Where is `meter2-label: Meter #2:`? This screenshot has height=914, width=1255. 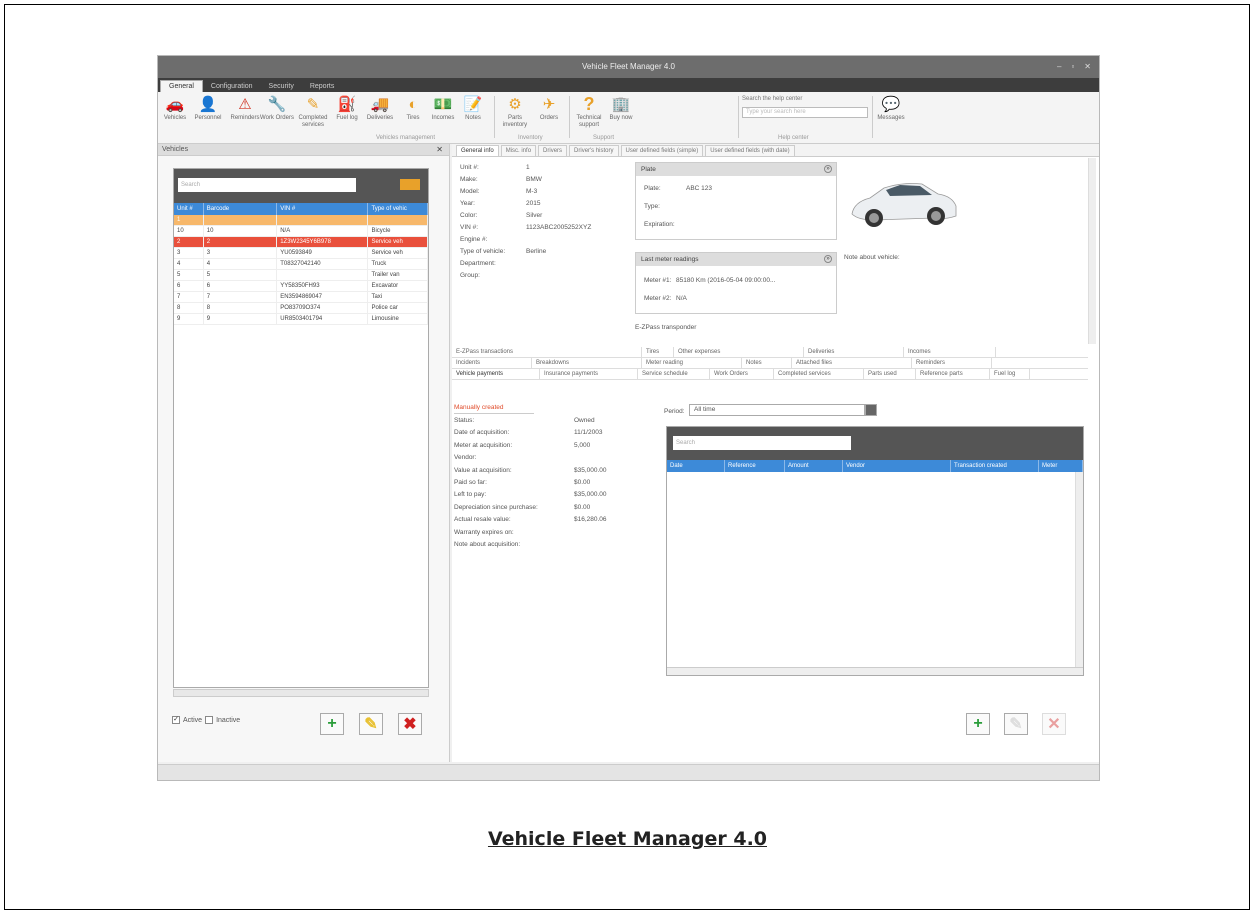 meter2-label: Meter #2: is located at coordinates (658, 298).